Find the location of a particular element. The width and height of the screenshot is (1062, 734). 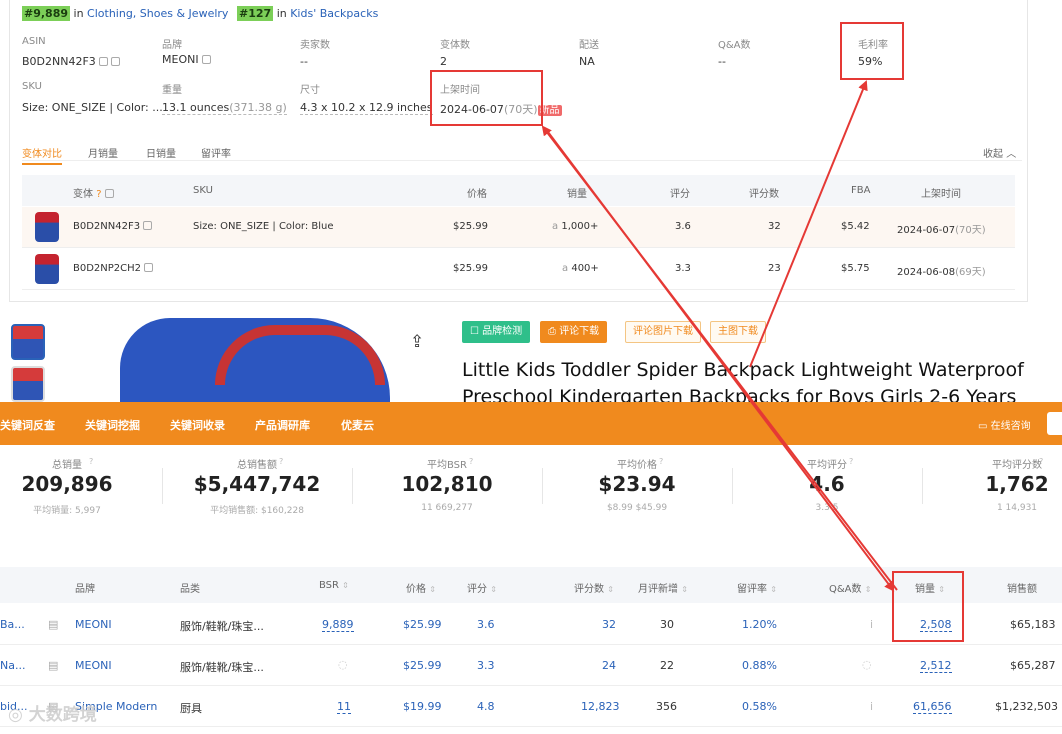

variant-sku: Size: ONE_SIZE | Color: Blue is located at coordinates (263, 226).